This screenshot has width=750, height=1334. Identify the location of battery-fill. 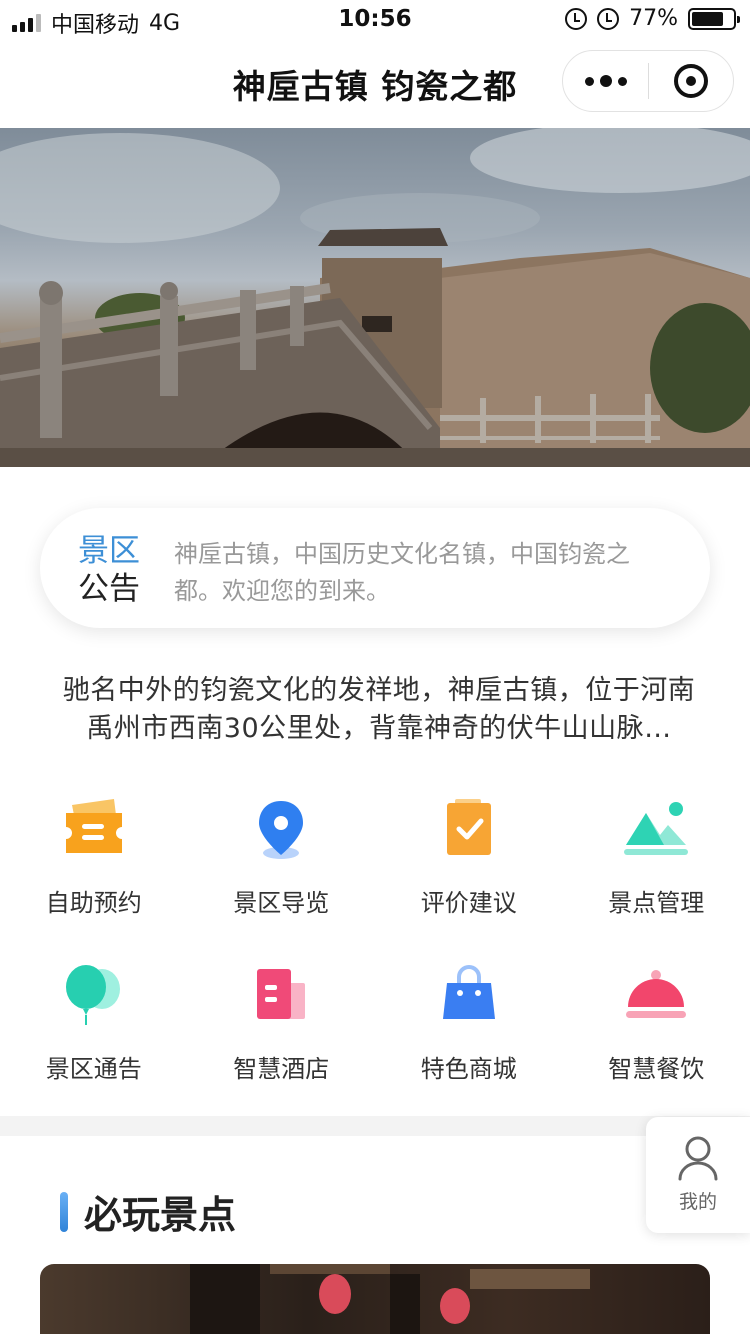
(707, 18).